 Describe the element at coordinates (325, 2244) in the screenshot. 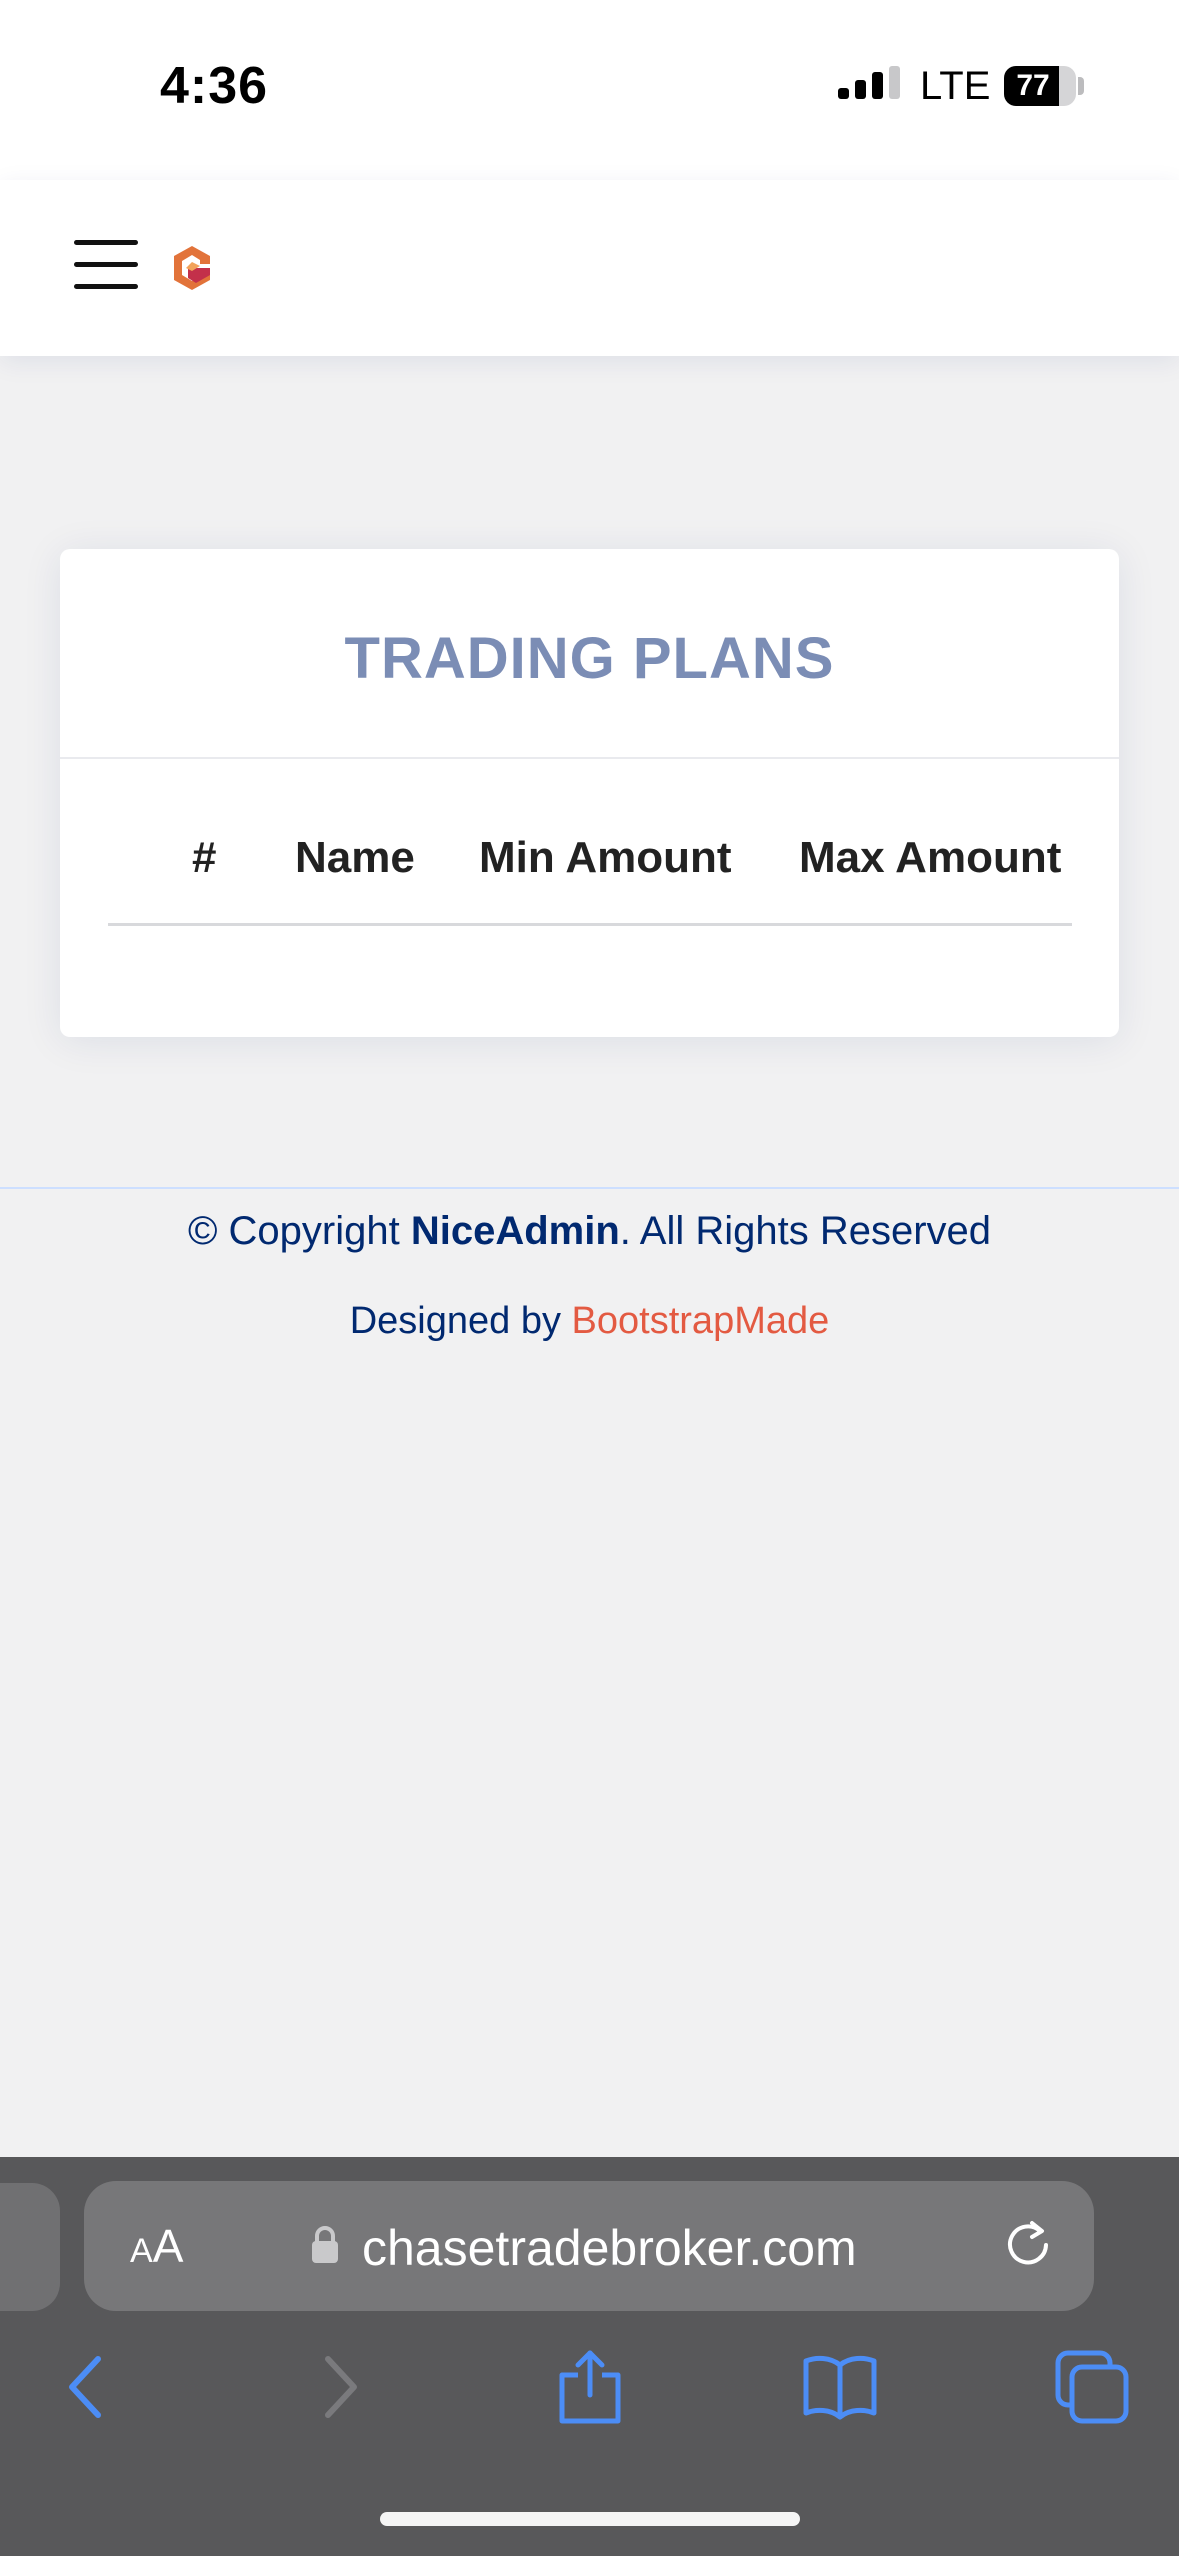

I see `lock-icon` at that location.